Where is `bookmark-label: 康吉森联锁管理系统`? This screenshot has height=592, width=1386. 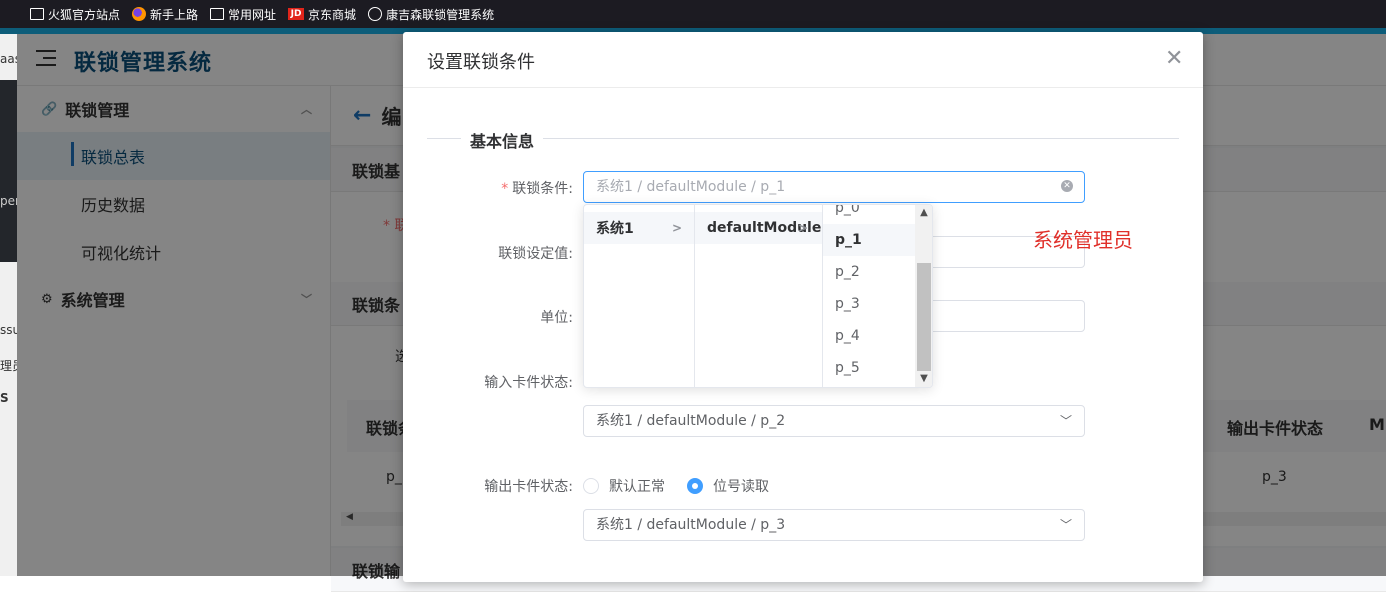
bookmark-label: 康吉森联锁管理系统 is located at coordinates (440, 14).